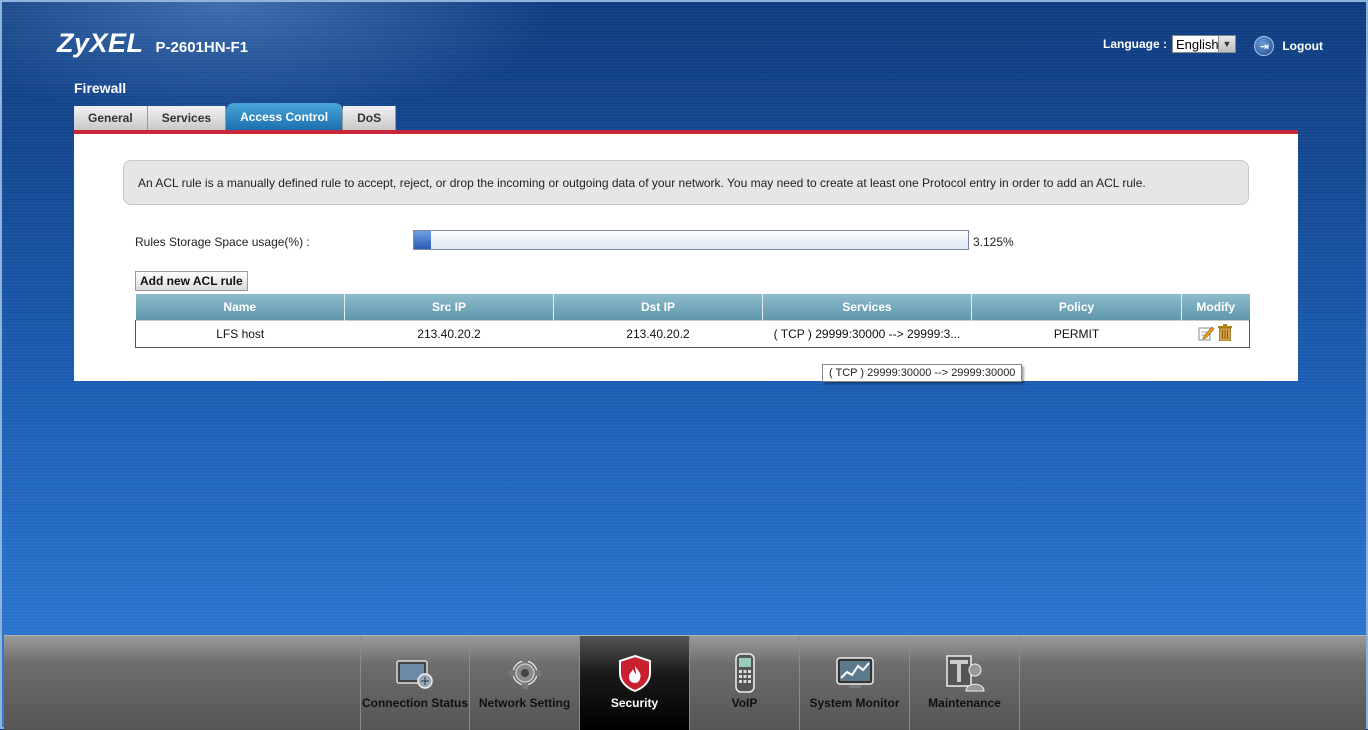 The height and width of the screenshot is (730, 1368). I want to click on nav-voip: VoIP, so click(745, 683).